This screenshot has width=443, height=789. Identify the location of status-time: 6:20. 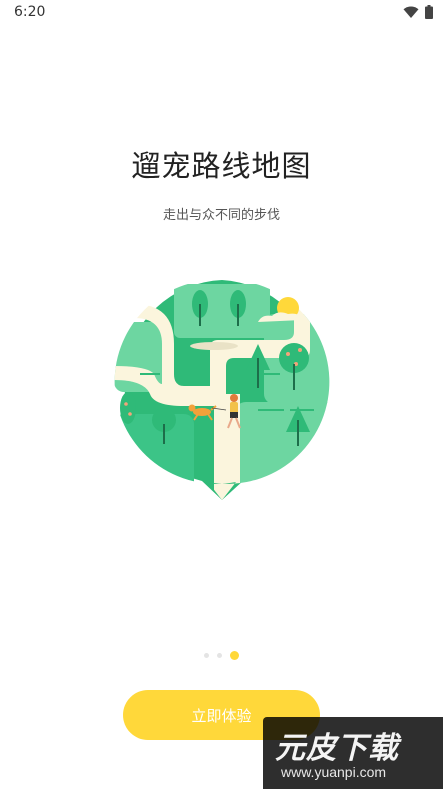
(30, 12).